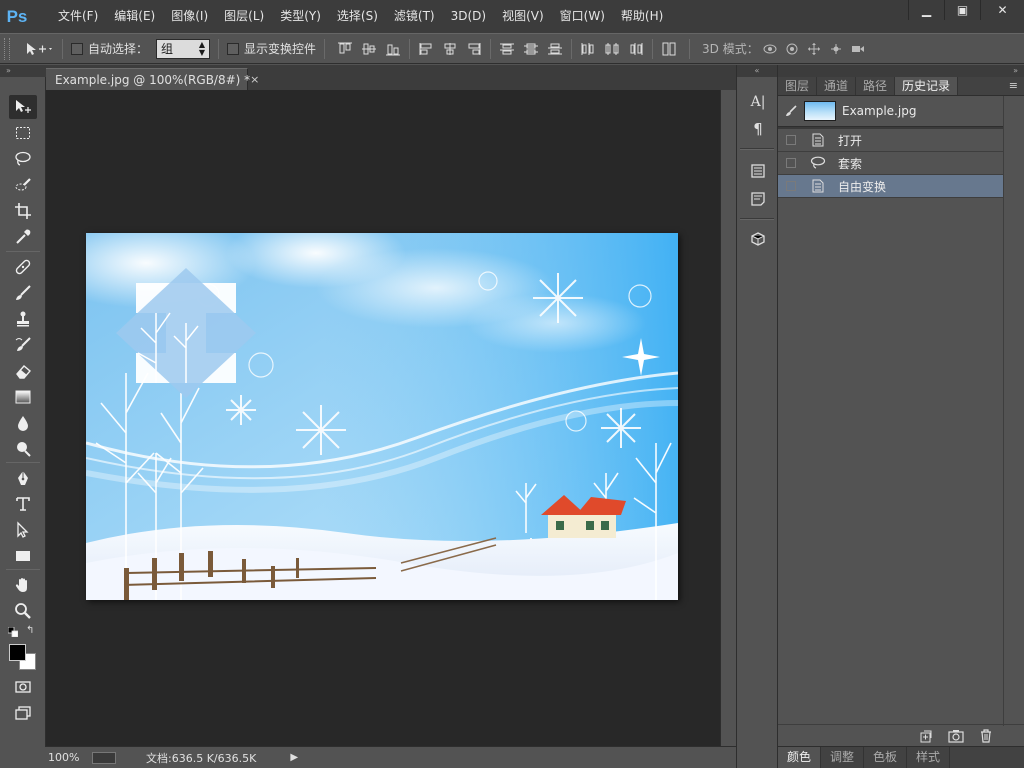 Image resolution: width=1024 pixels, height=768 pixels. Describe the element at coordinates (800, 757) in the screenshot. I see `tab-color: 颜色` at that location.